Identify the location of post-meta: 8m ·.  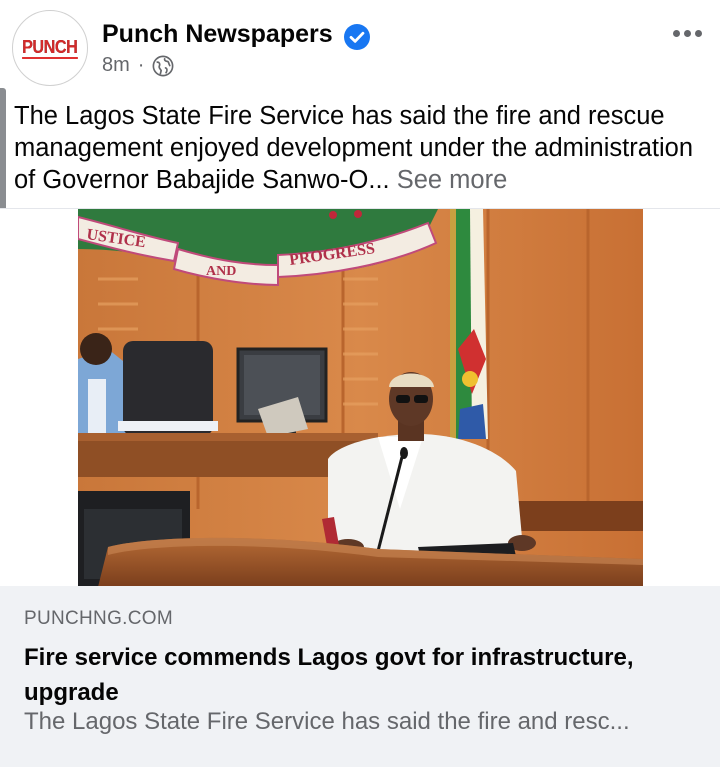
(138, 65).